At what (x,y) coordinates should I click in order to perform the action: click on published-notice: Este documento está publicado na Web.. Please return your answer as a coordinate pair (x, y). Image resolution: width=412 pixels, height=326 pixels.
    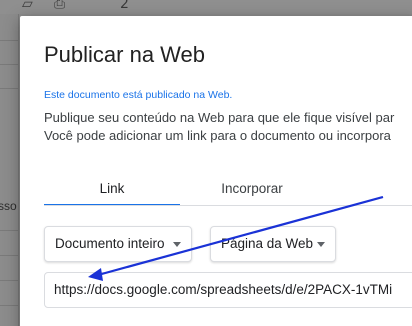
    Looking at the image, I should click on (138, 95).